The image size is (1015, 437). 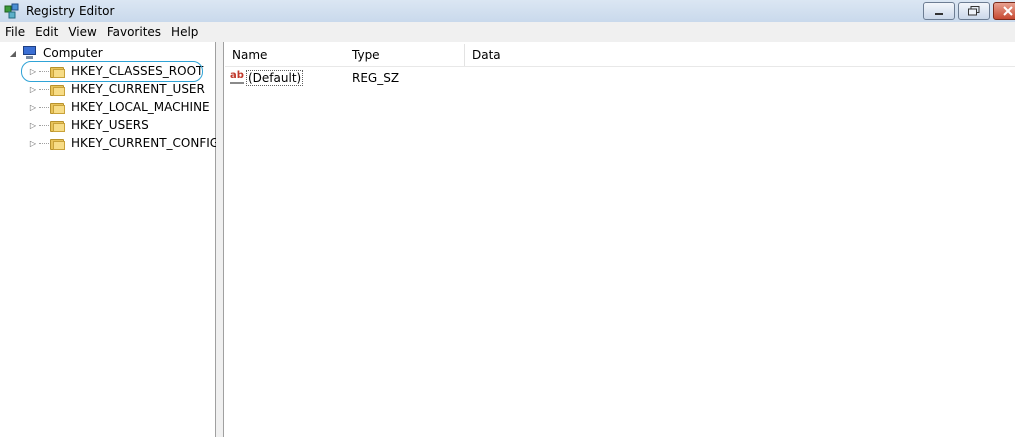 I want to click on tree-item-label: HKEY_CURRENT_CONFIG, so click(x=145, y=143).